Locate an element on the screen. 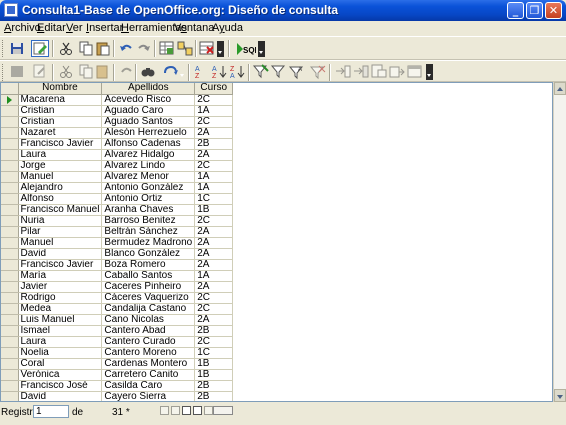 Image resolution: width=566 pixels, height=425 pixels. column-header-nombre: Nombre is located at coordinates (60, 89).